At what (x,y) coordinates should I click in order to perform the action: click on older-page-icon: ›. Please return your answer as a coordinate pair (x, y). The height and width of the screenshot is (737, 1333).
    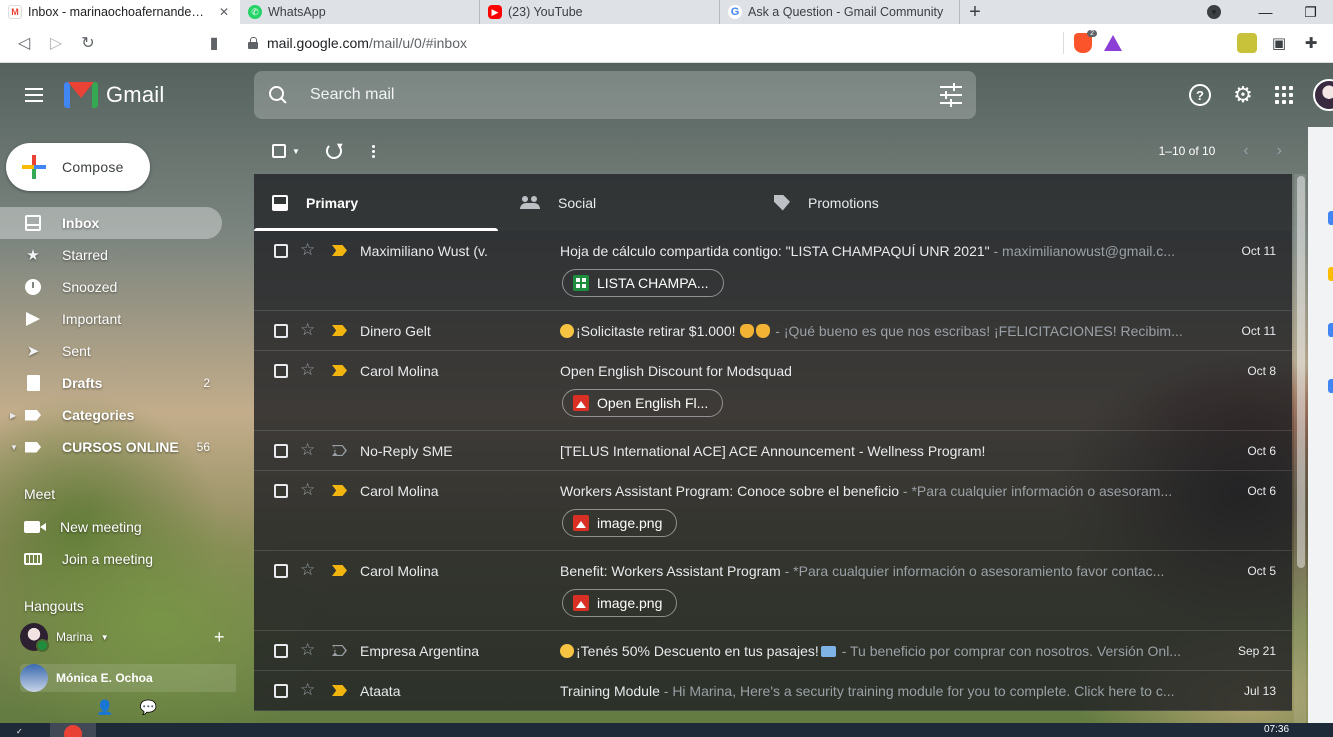
    Looking at the image, I should click on (1279, 151).